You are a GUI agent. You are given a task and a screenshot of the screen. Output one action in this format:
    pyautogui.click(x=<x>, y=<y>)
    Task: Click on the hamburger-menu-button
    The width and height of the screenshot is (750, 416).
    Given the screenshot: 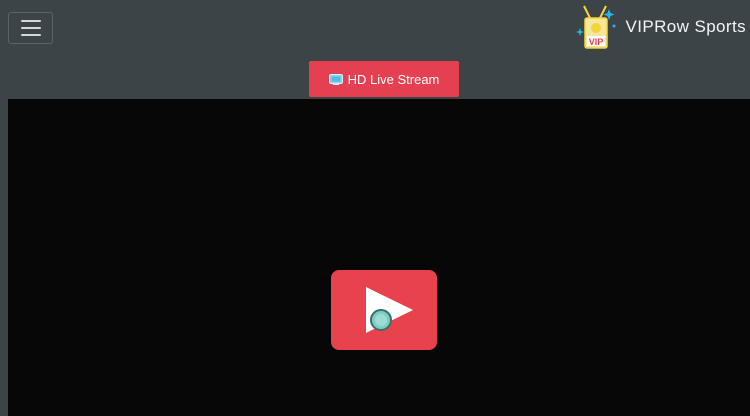 What is the action you would take?
    pyautogui.click(x=30, y=28)
    